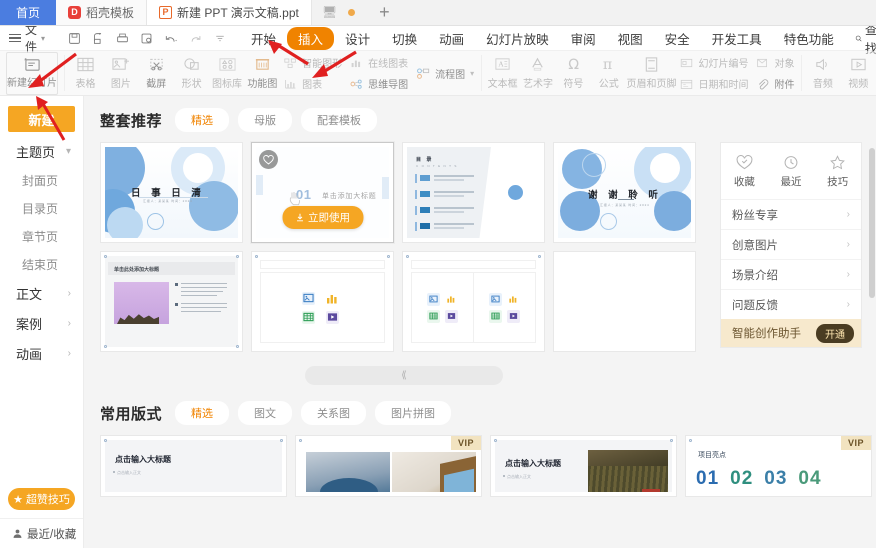 The height and width of the screenshot is (548, 876). Describe the element at coordinates (388, 466) in the screenshot. I see `layout-card-two-photos: VIP` at that location.